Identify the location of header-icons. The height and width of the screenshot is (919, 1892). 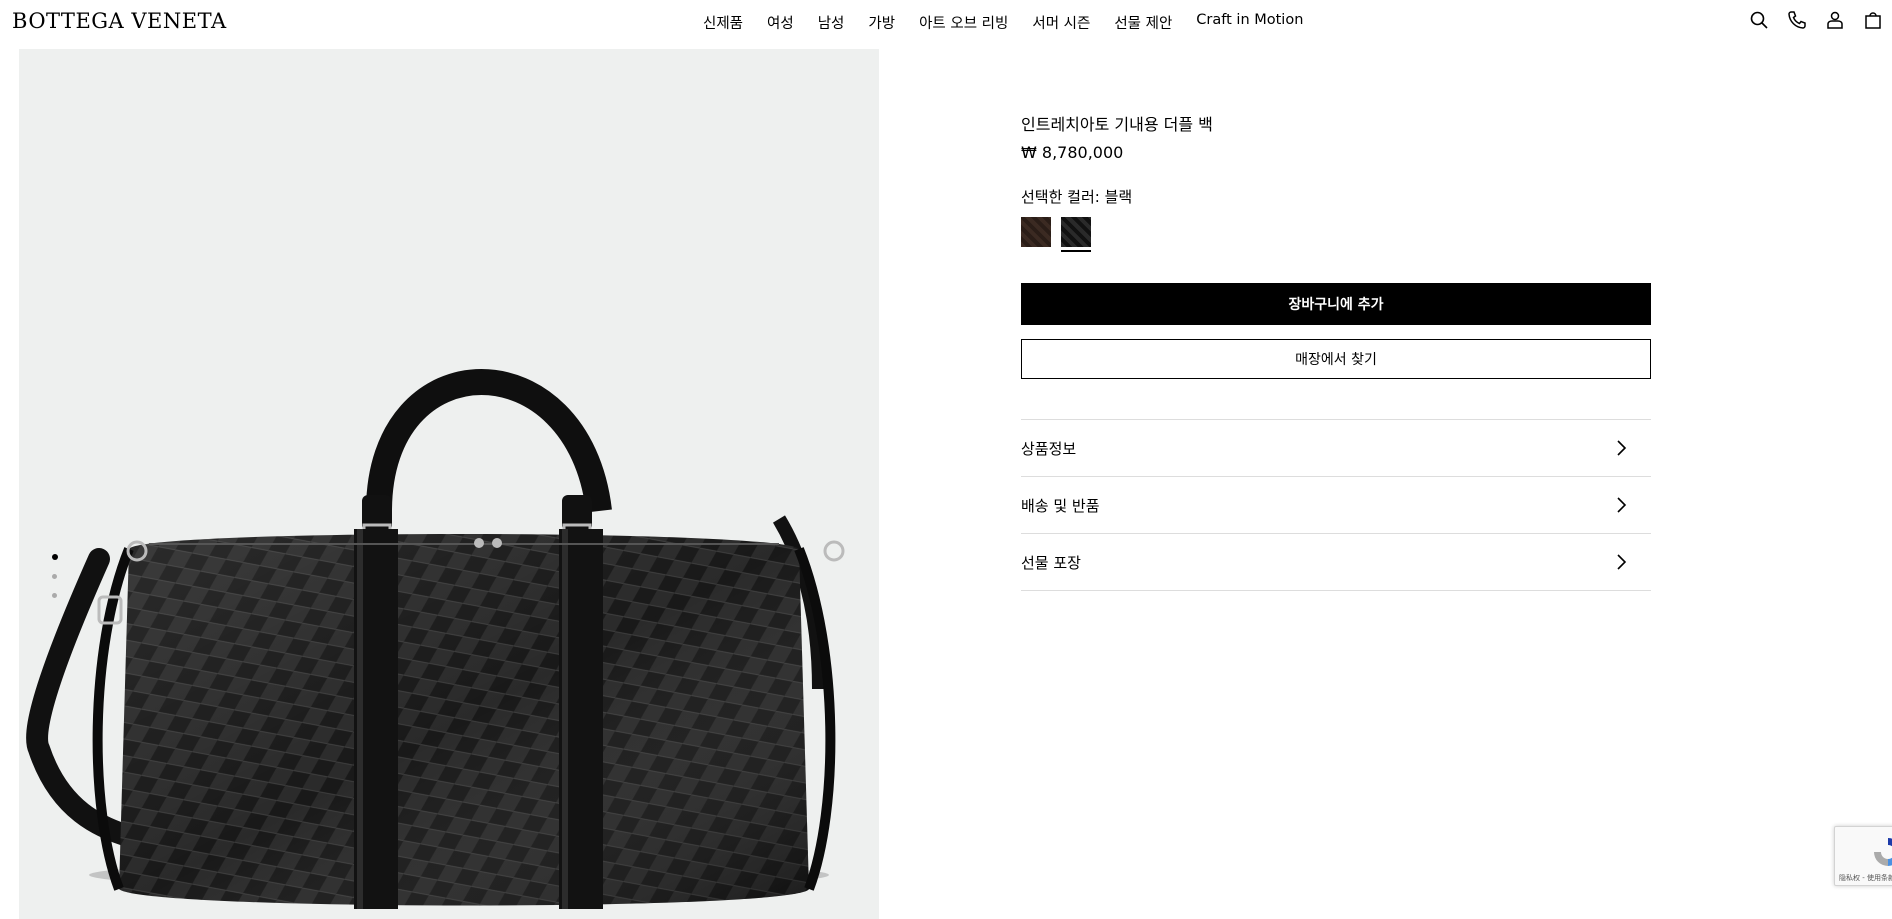
(1816, 20).